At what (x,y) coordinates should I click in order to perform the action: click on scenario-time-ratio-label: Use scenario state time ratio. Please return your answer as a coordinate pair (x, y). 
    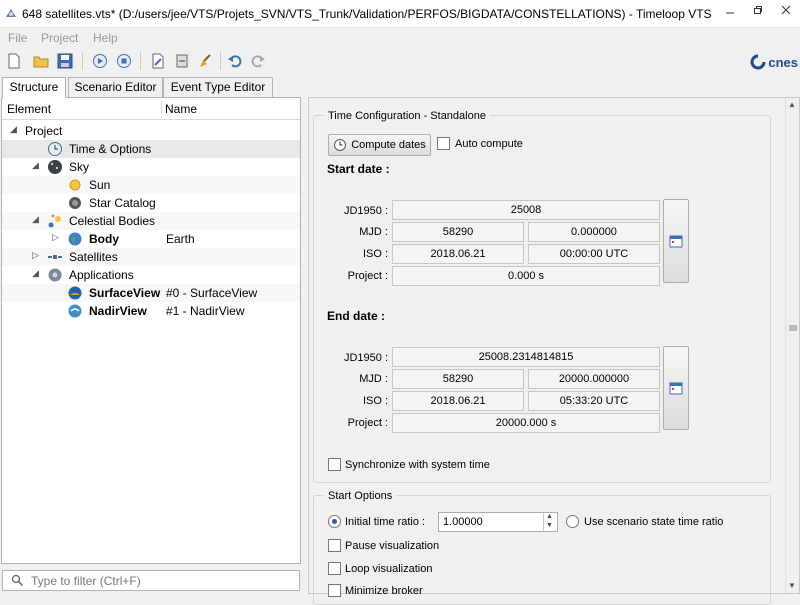
    Looking at the image, I should click on (654, 522).